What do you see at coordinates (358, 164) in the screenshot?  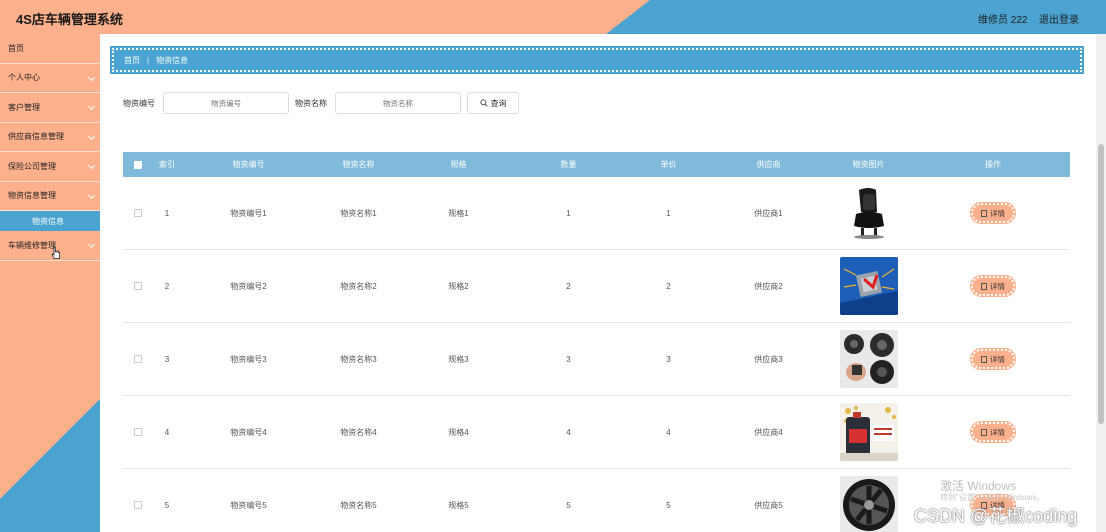 I see `header-name: 物资名称` at bounding box center [358, 164].